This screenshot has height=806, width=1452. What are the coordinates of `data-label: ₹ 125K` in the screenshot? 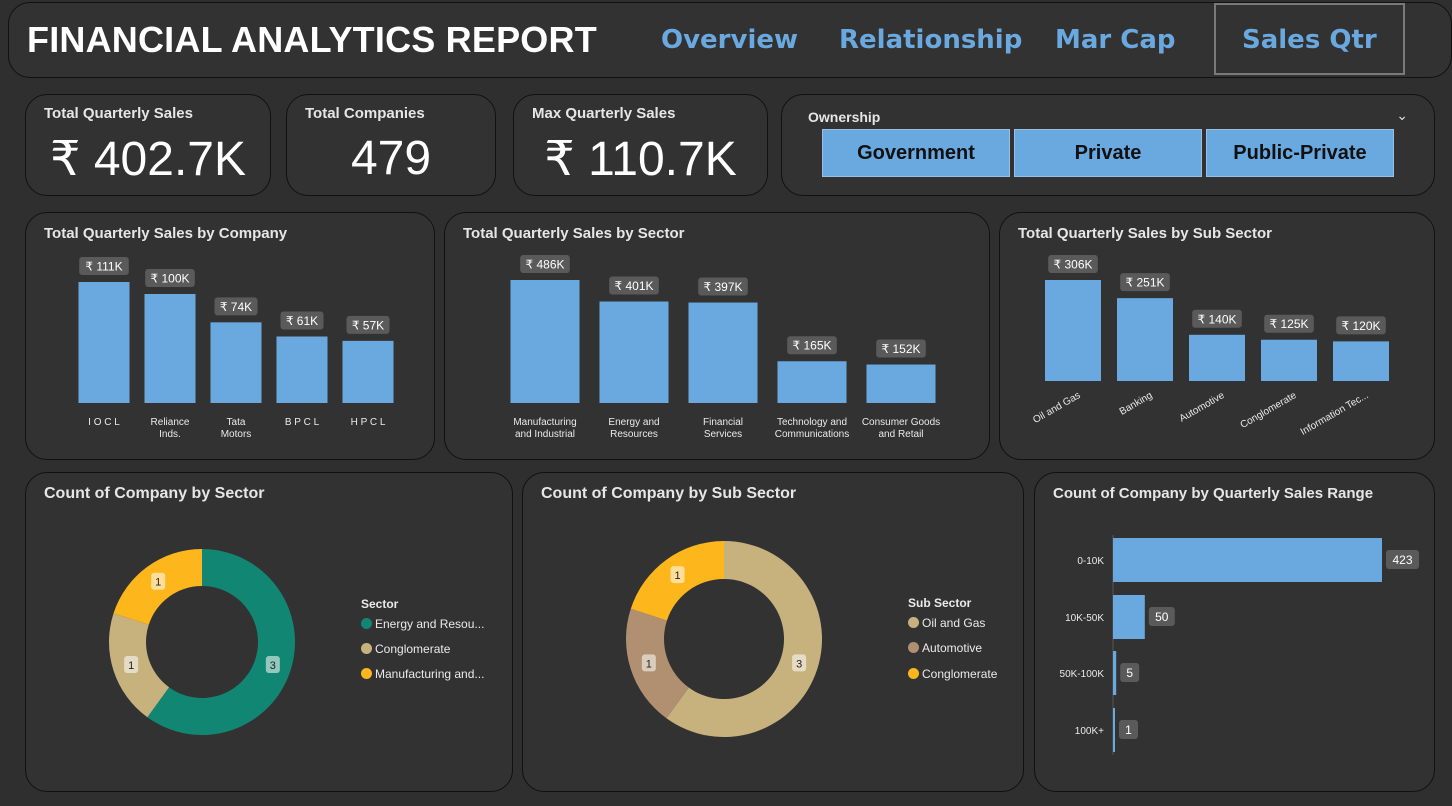 It's located at (1289, 324).